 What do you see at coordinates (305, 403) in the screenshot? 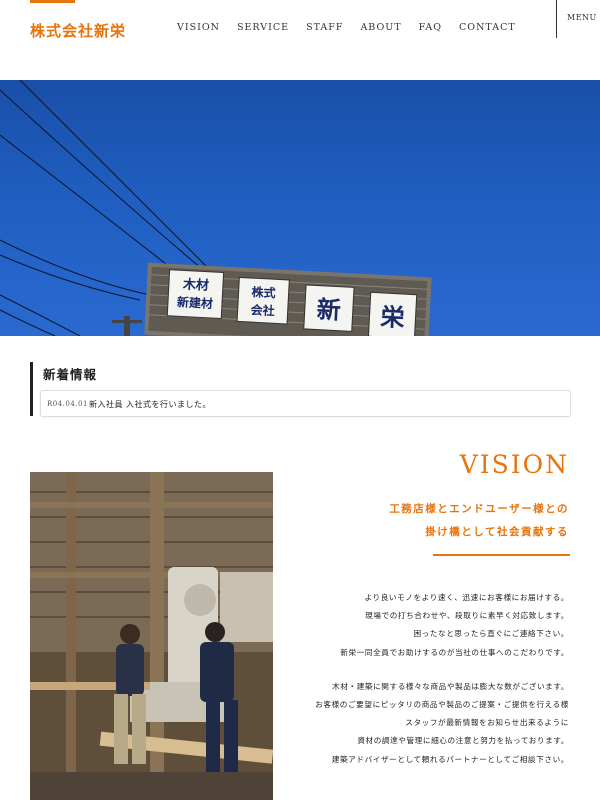
I see `news-item: R04.04.01 新入社員 入社式を行いました。` at bounding box center [305, 403].